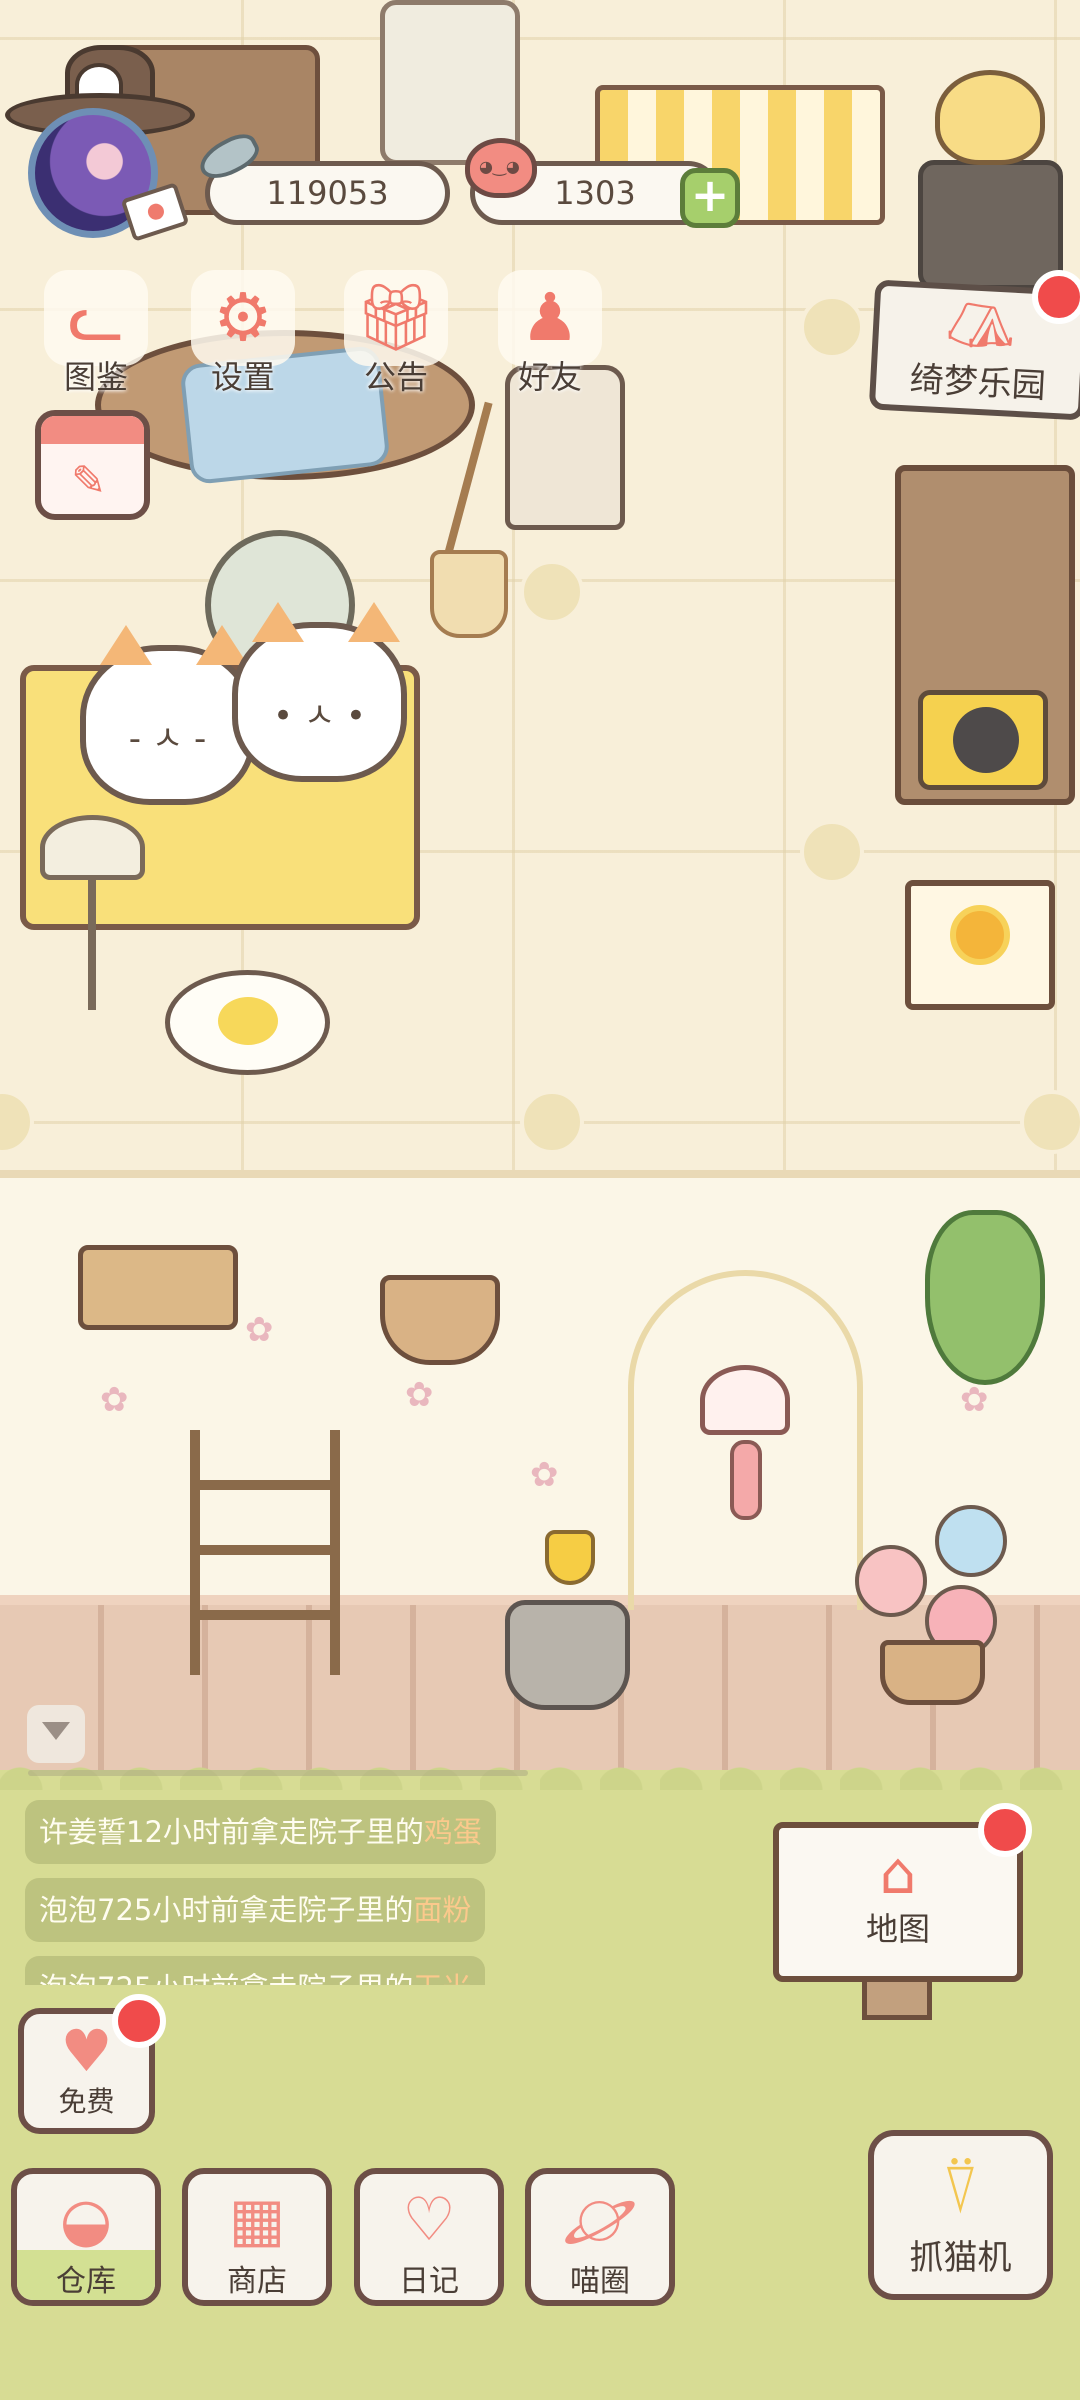  What do you see at coordinates (567, 1655) in the screenshot?
I see `tulip-pot` at bounding box center [567, 1655].